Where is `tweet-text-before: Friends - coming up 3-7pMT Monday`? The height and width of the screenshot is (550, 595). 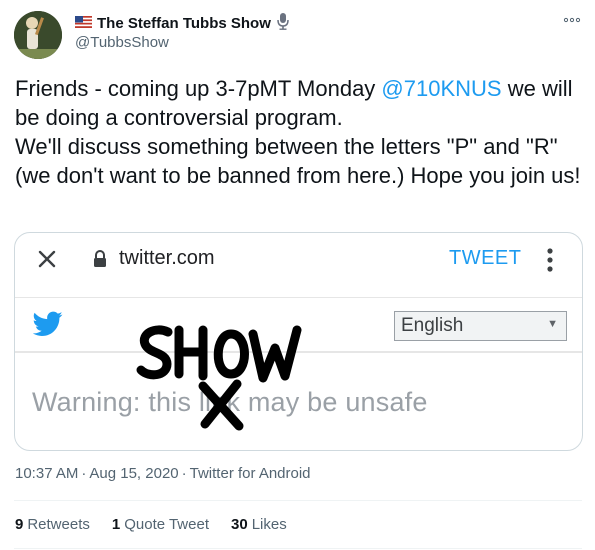
tweet-text-before: Friends - coming up 3-7pMT Monday is located at coordinates (198, 88).